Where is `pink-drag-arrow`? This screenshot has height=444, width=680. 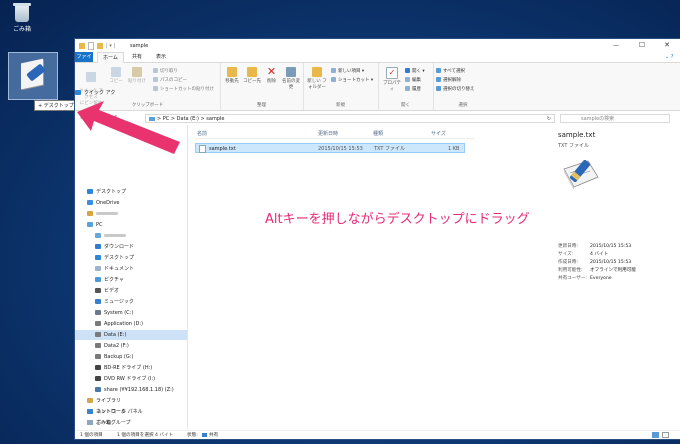 pink-drag-arrow is located at coordinates (128, 127).